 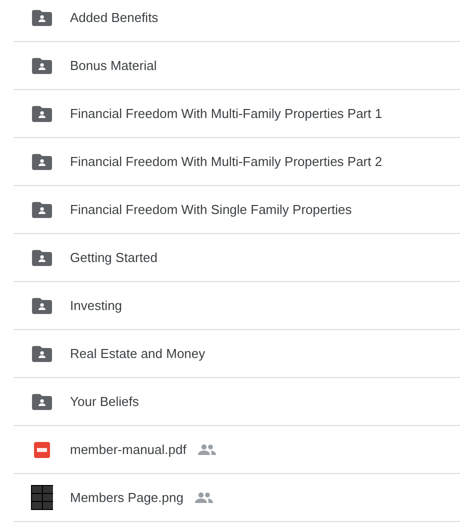 What do you see at coordinates (226, 161) in the screenshot?
I see `file-name: Financial Freedom With Multi-Family Properties Part 2` at bounding box center [226, 161].